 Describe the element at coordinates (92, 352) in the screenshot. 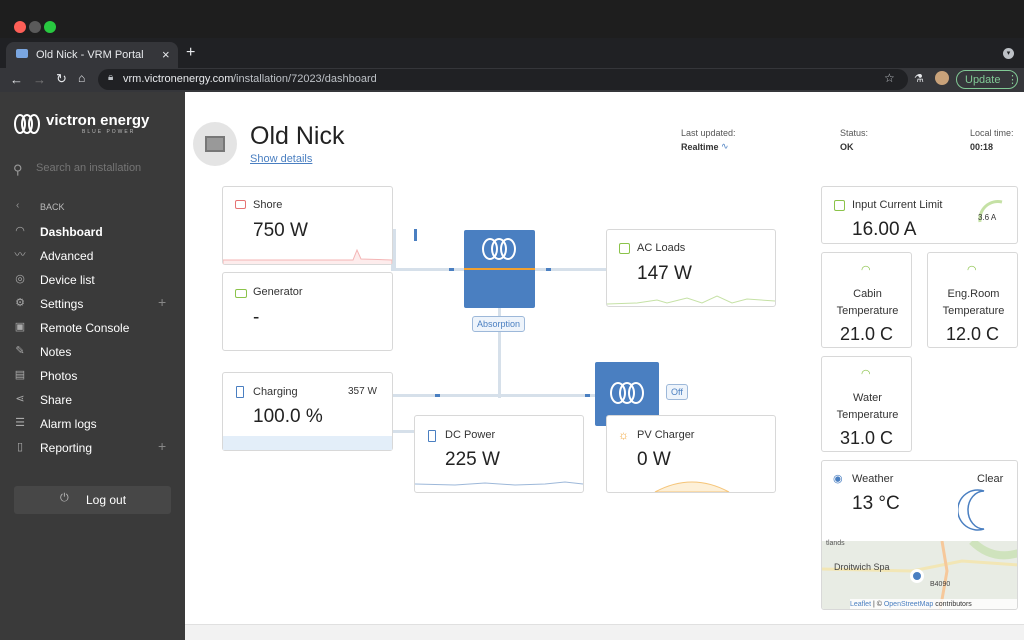

I see `sidebar-item-notes: ✎ Notes` at that location.